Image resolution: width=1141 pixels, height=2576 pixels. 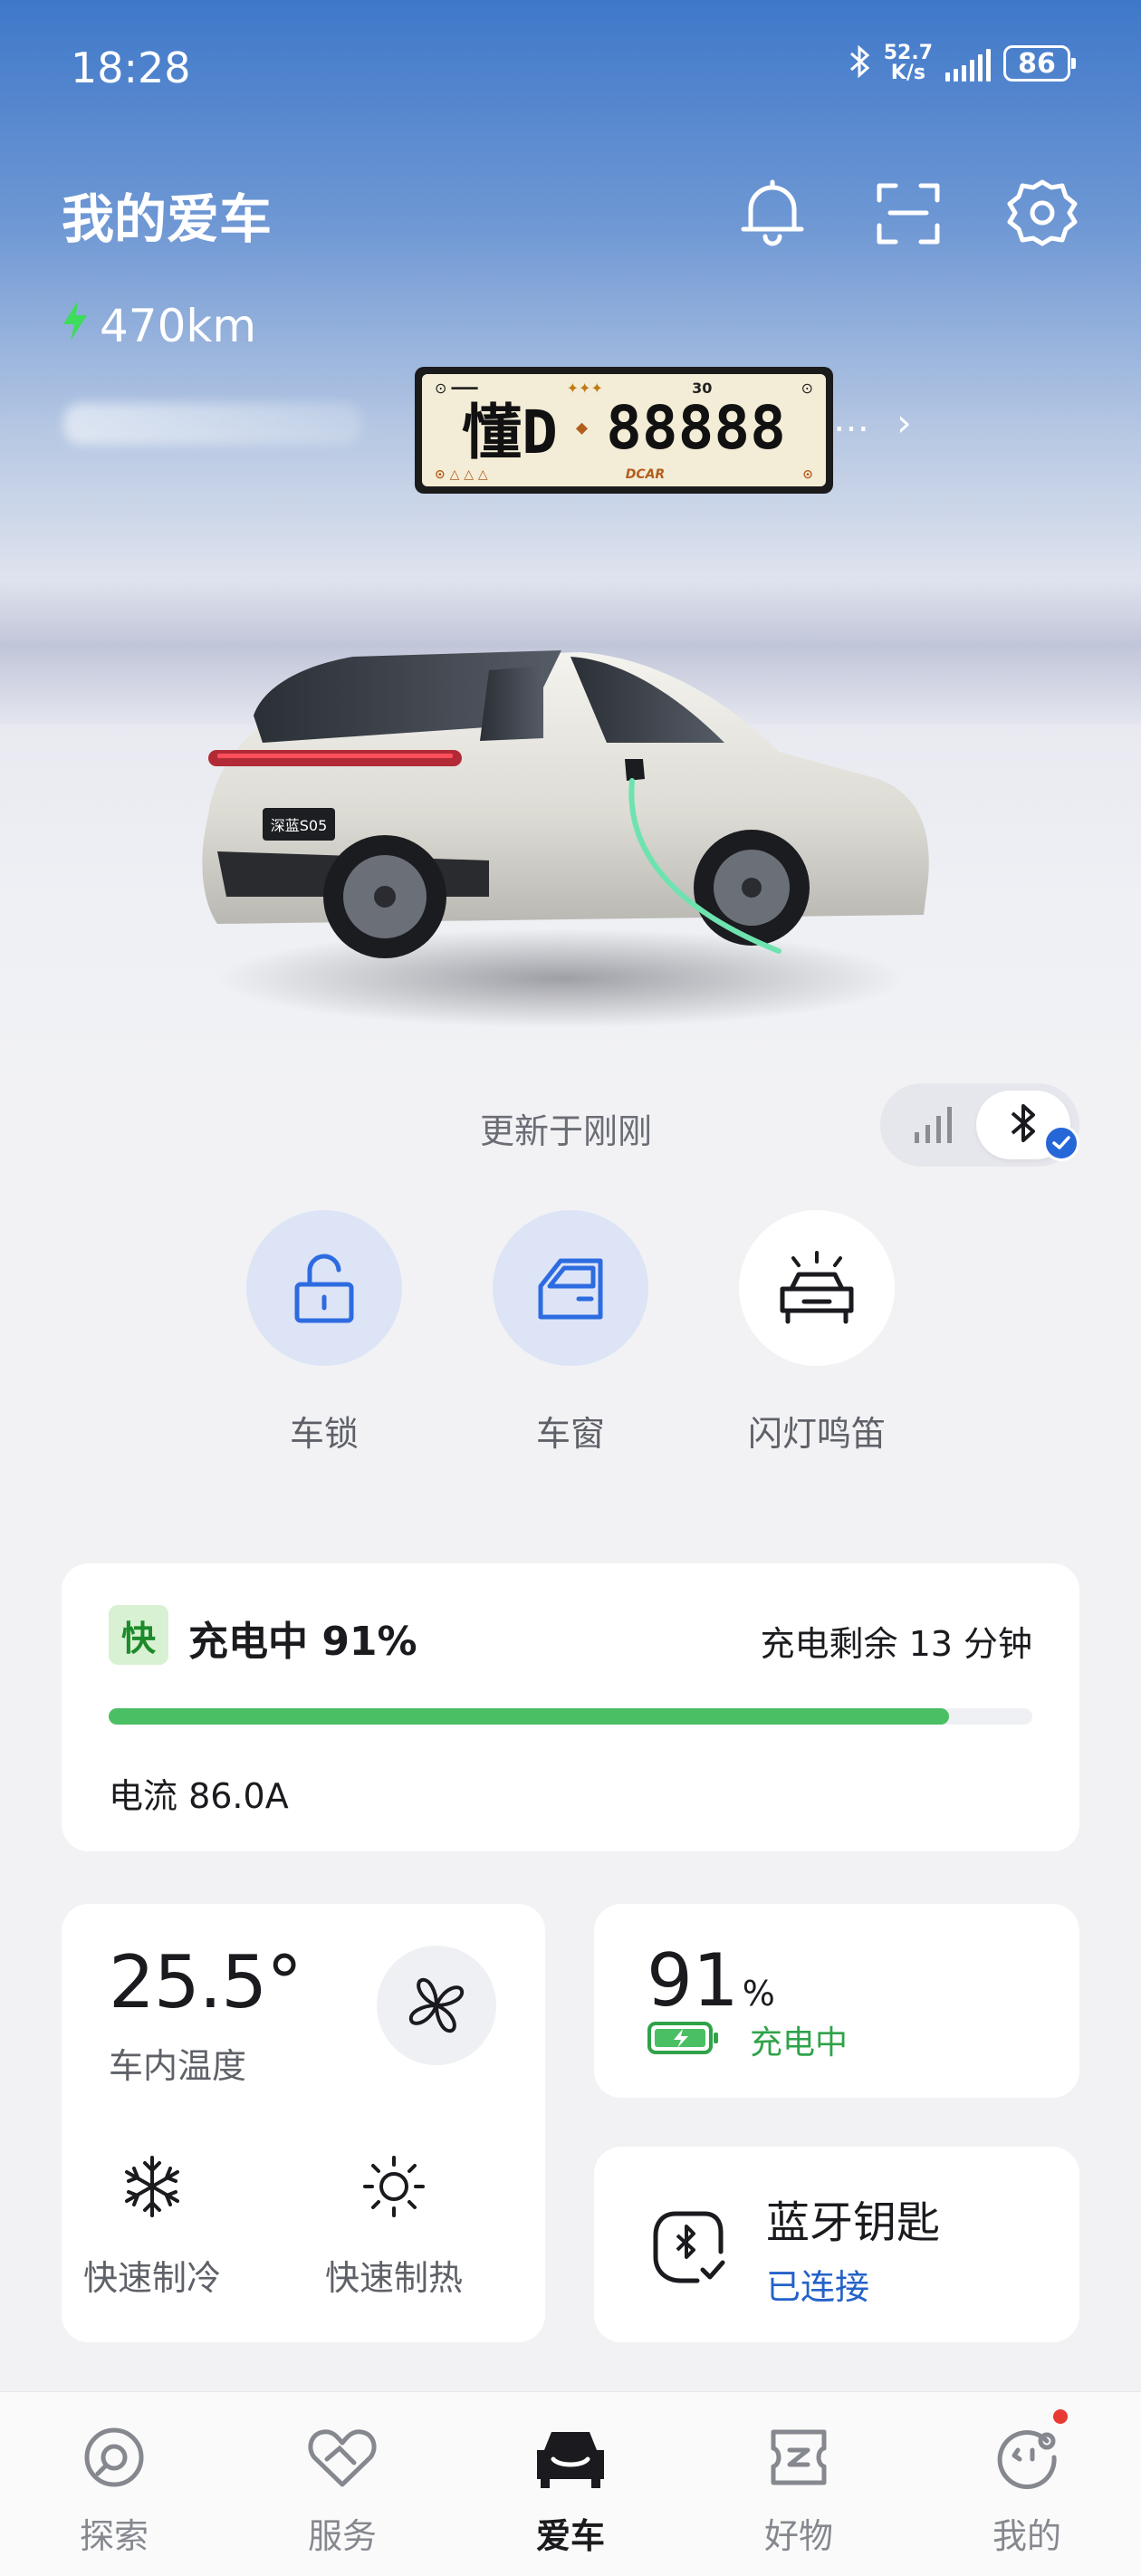 I want to click on nav-profile: 我的, so click(x=1026, y=2490).